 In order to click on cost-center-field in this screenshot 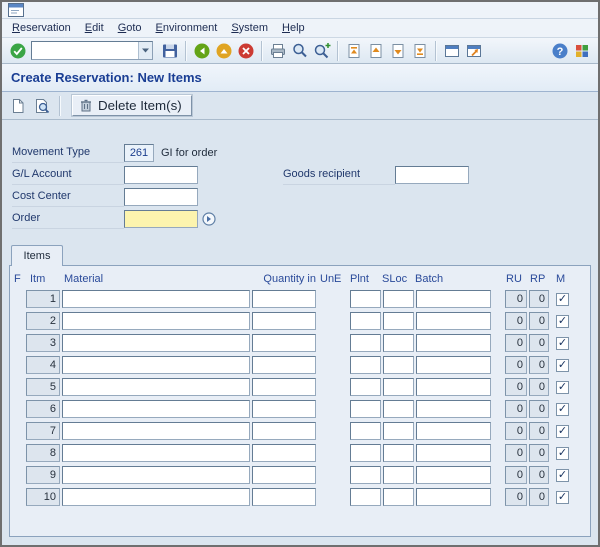, I will do `click(161, 197)`.